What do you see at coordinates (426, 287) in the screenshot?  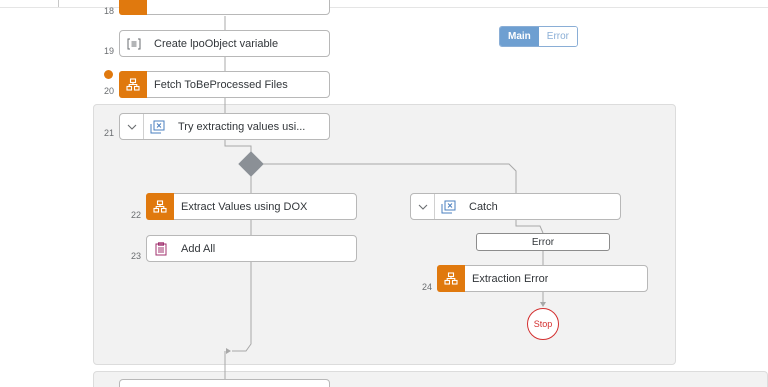 I see `step-number: 24` at bounding box center [426, 287].